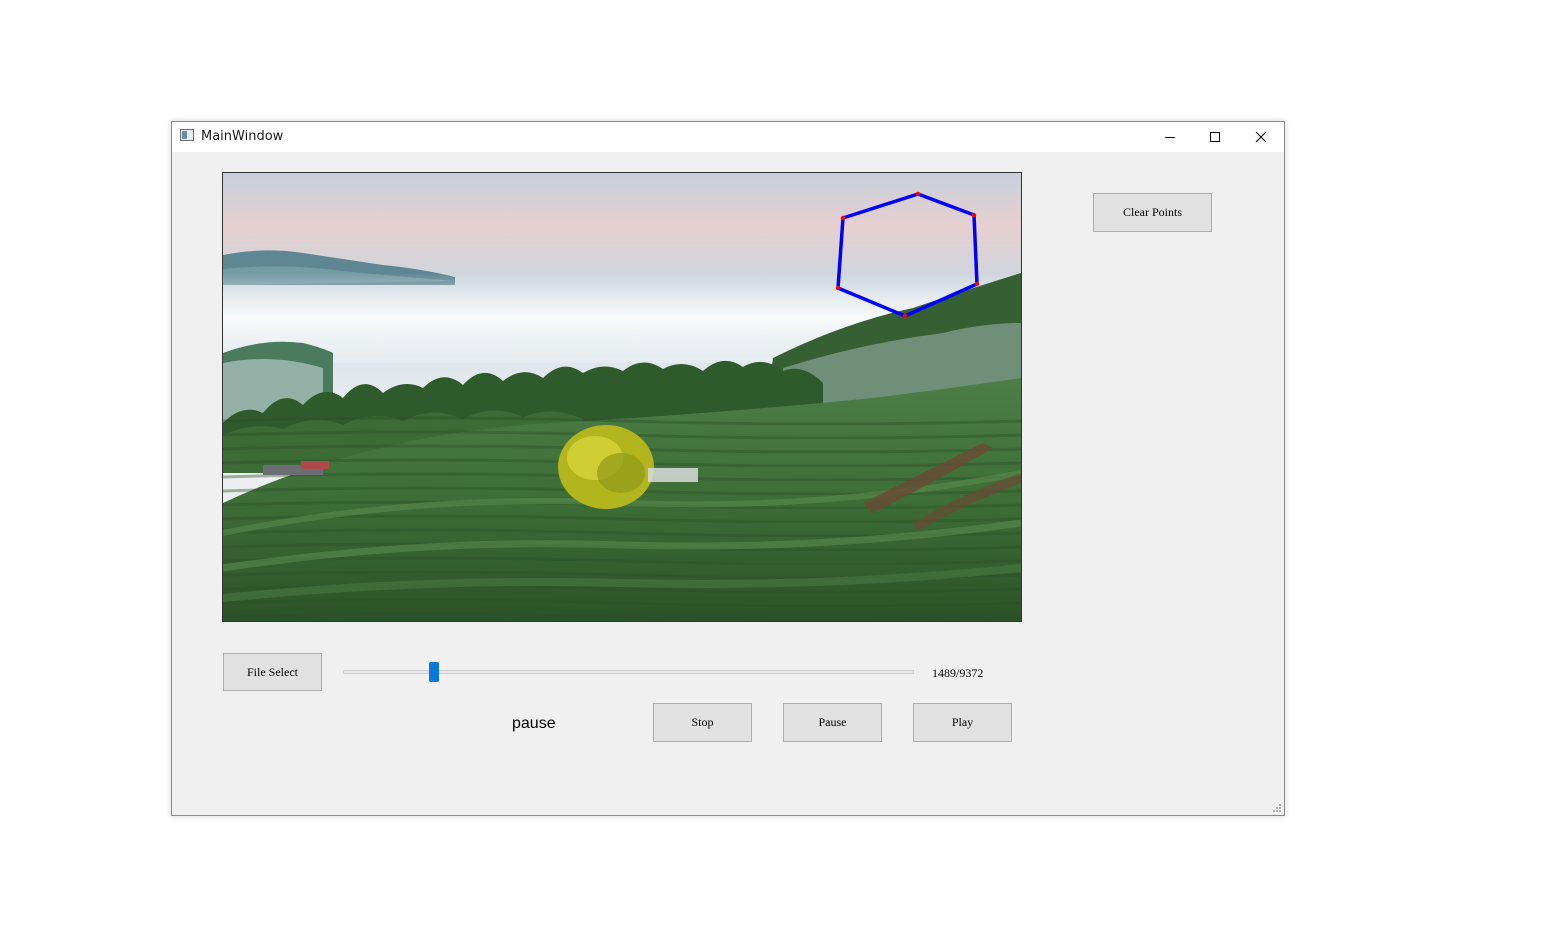 The width and height of the screenshot is (1544, 935). I want to click on window-title: MainWindow, so click(242, 136).